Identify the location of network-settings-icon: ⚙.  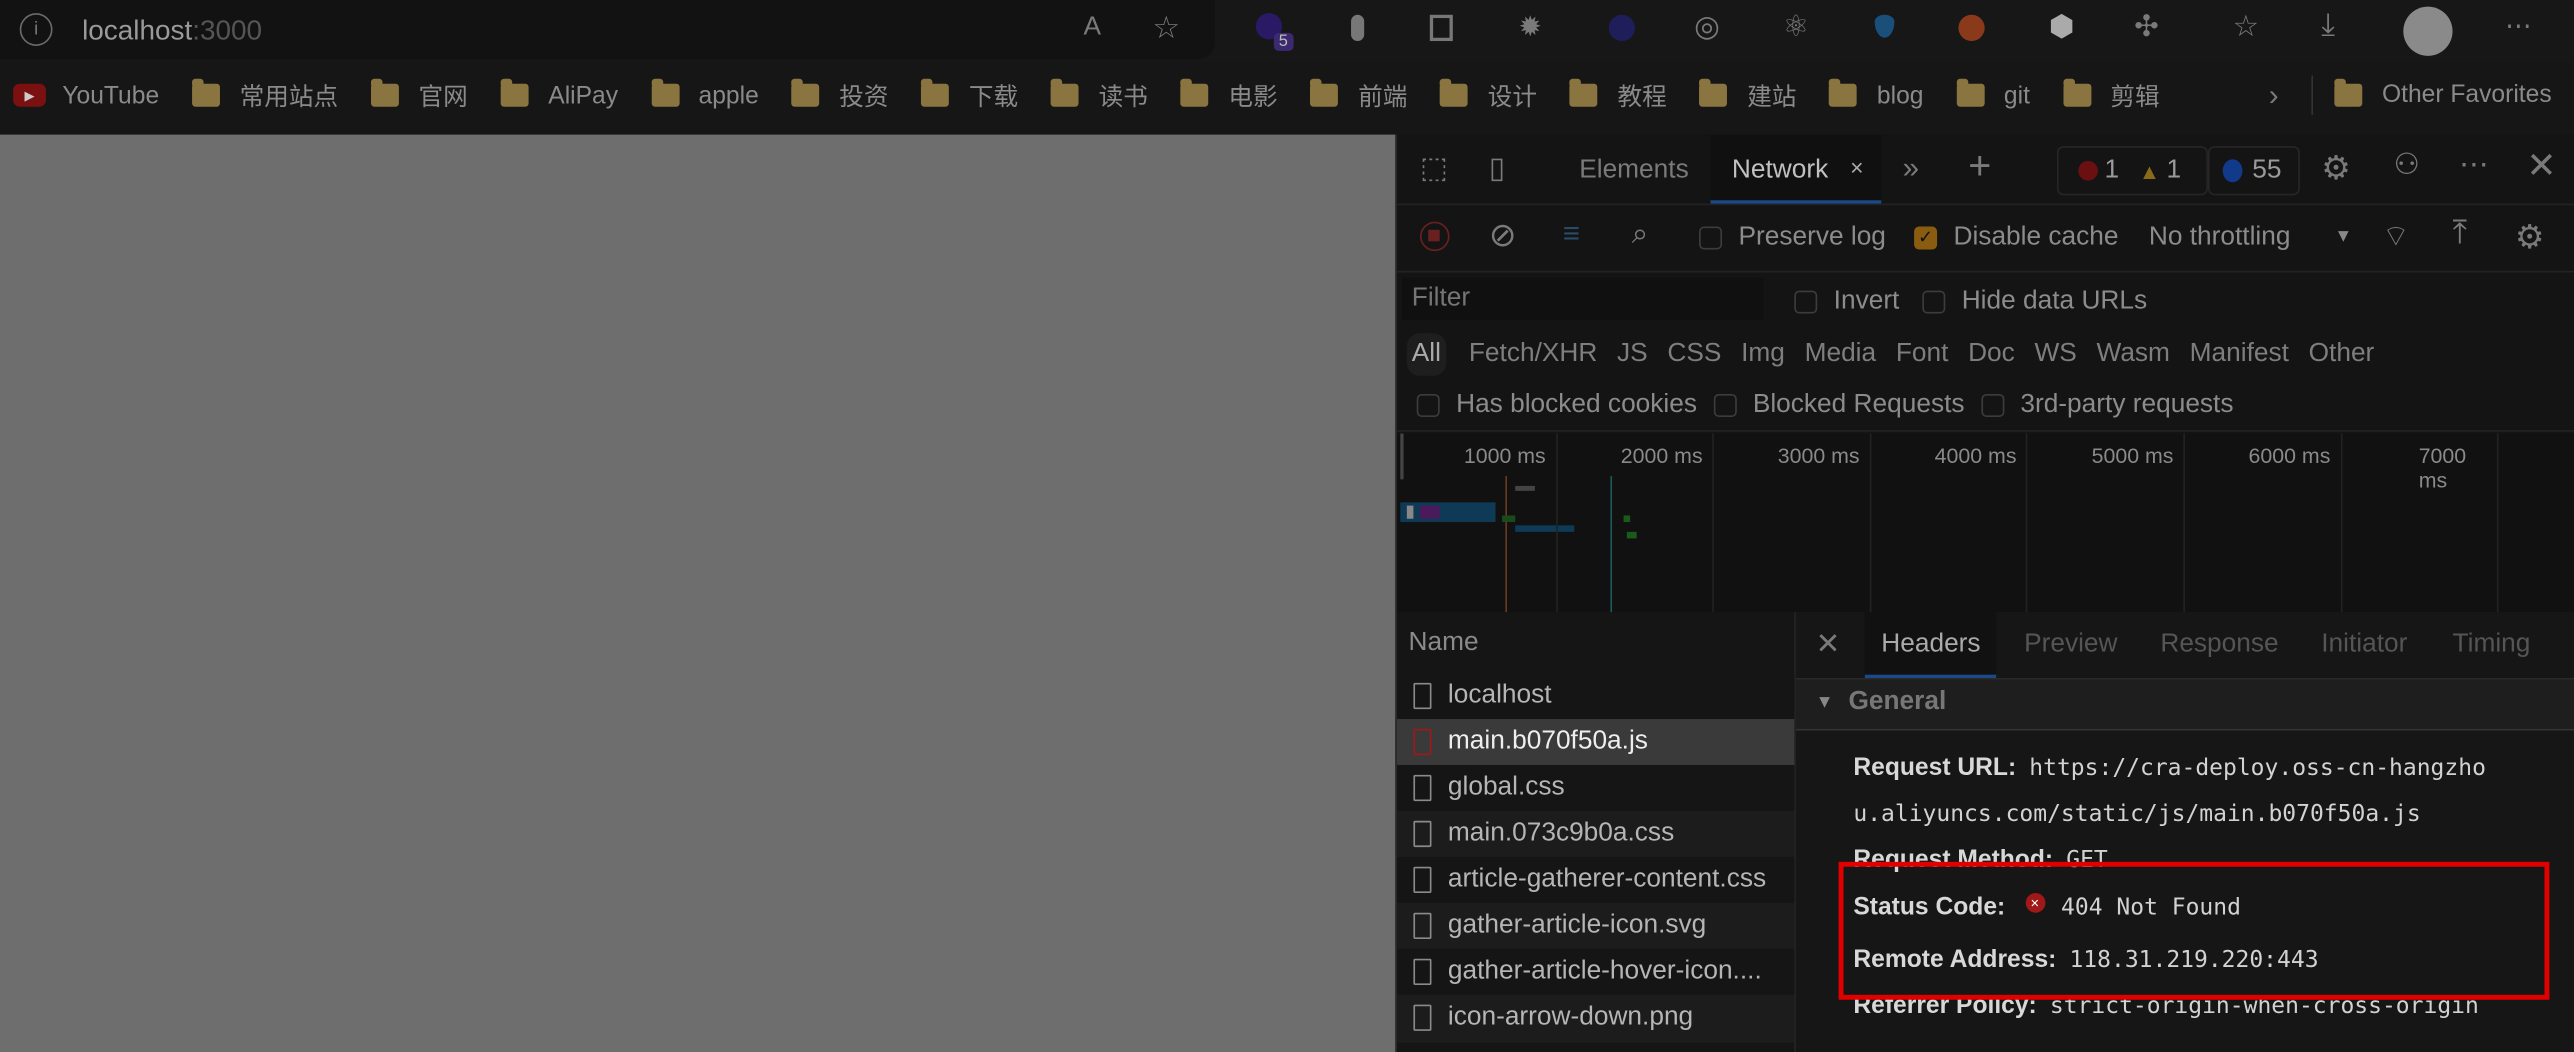
(2529, 237).